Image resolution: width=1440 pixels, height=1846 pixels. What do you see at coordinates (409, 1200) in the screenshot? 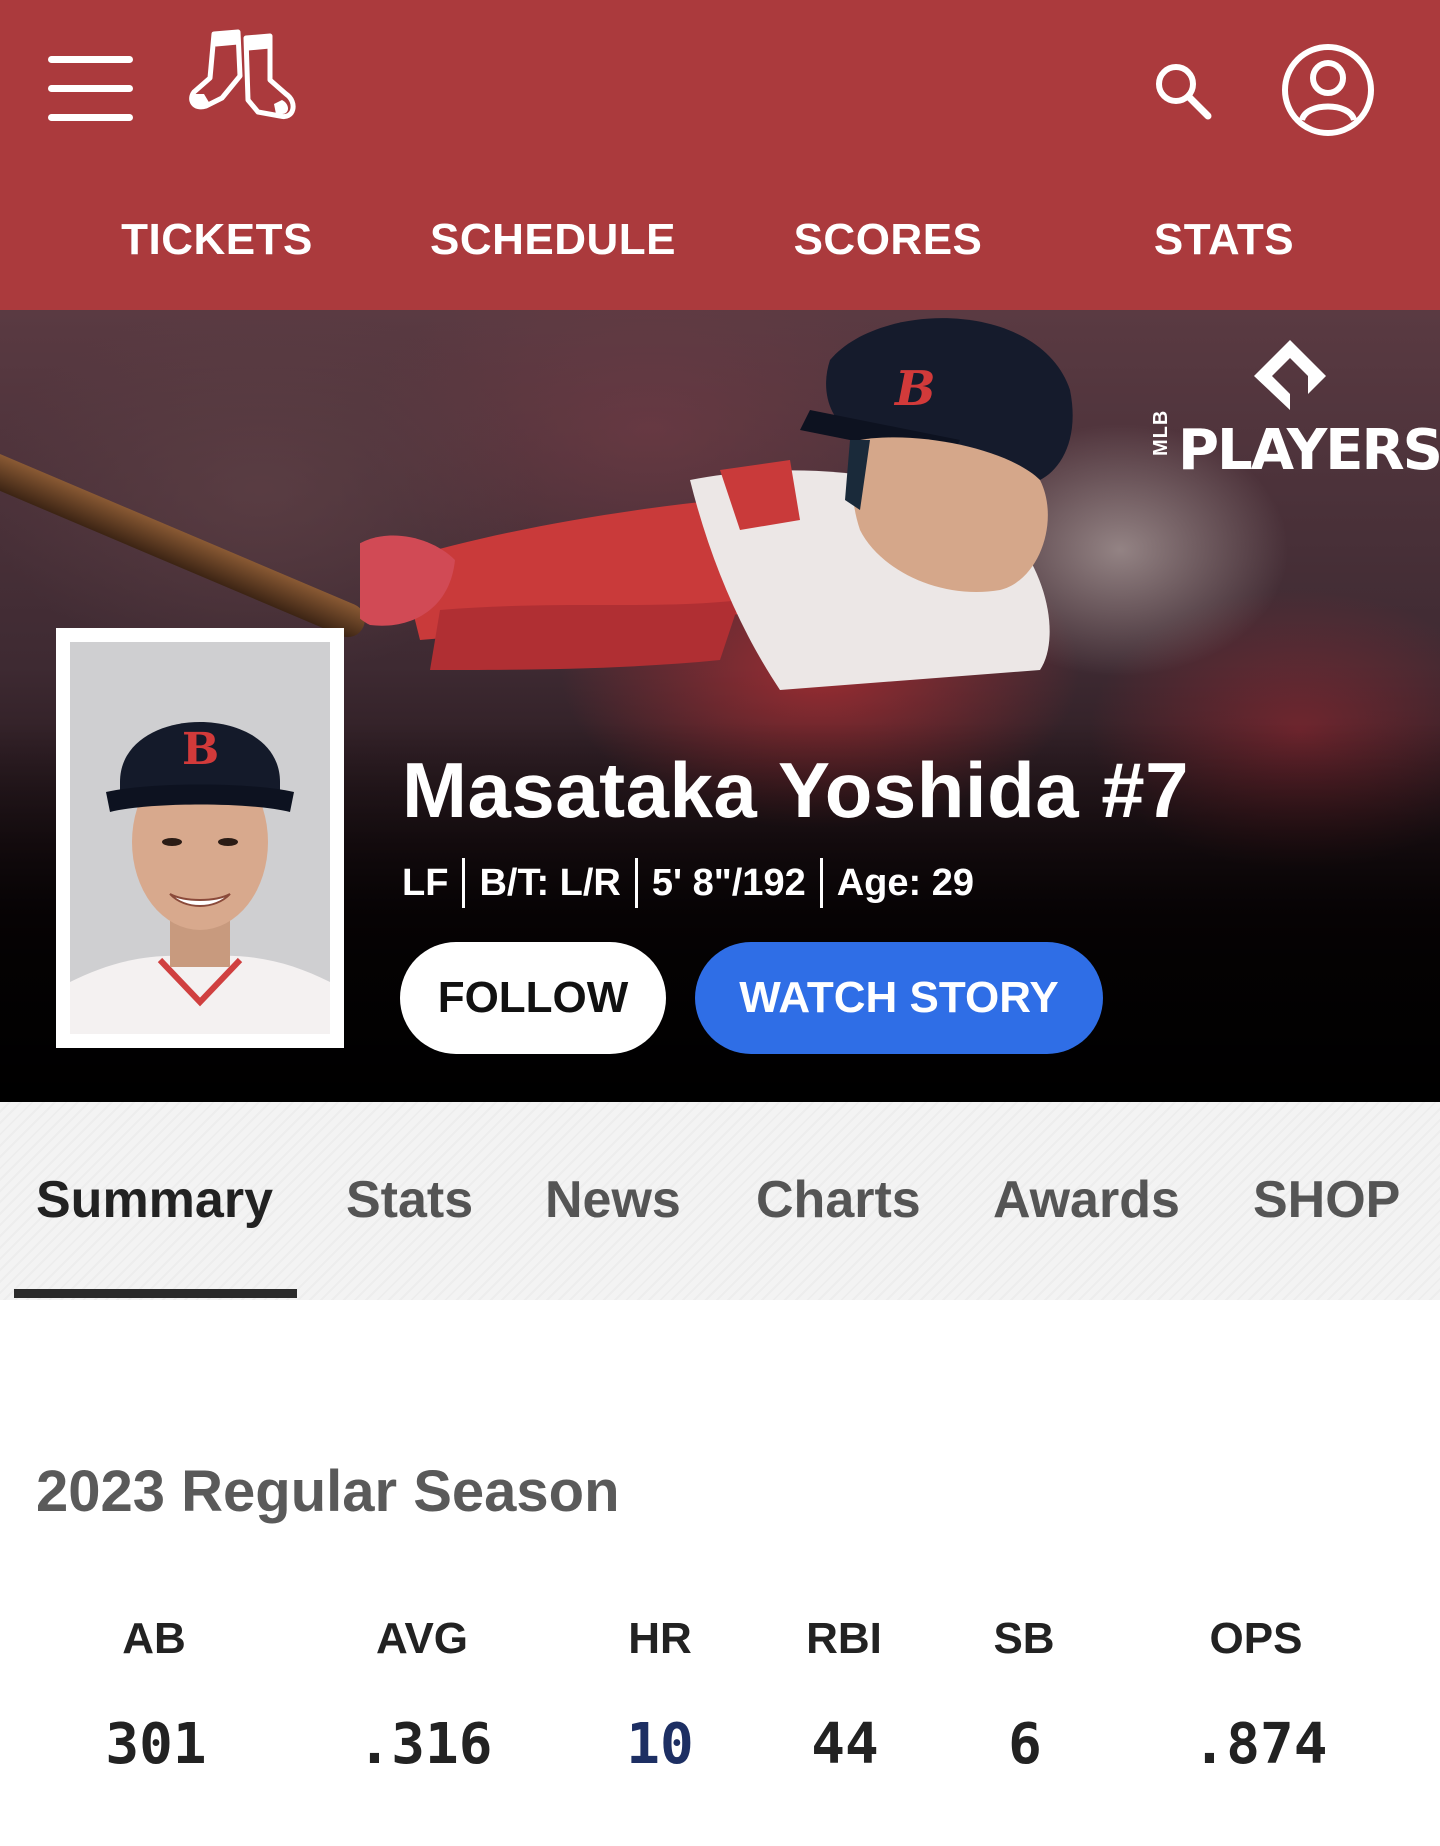
I see `tab-stats: Stats` at bounding box center [409, 1200].